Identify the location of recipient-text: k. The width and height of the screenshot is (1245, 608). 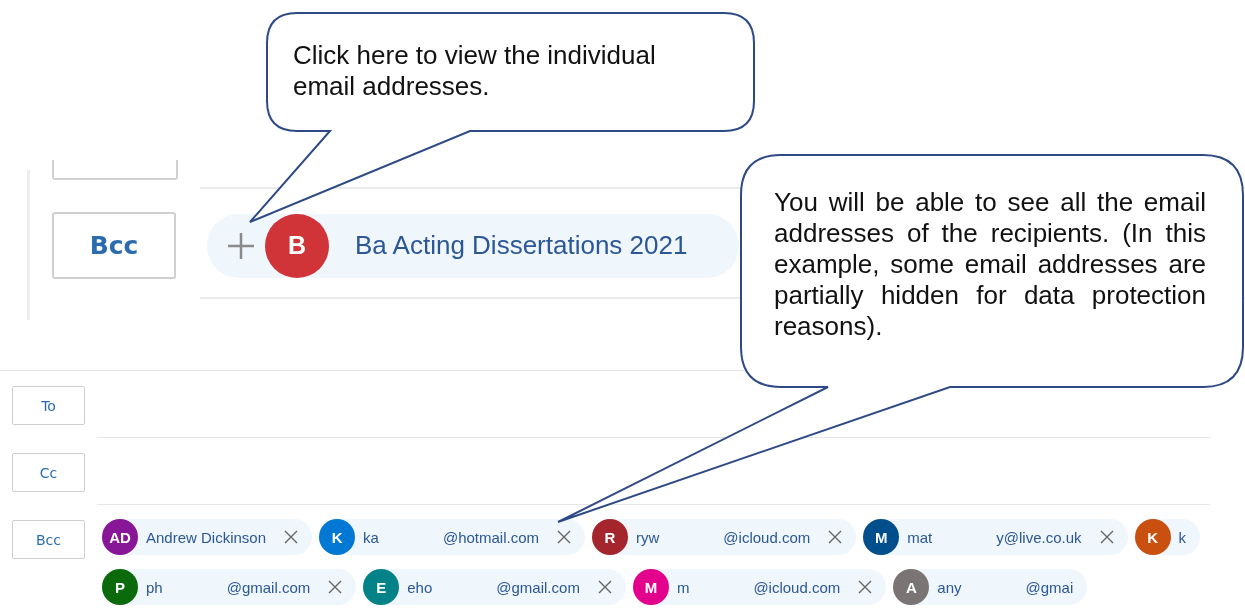
(1182, 537).